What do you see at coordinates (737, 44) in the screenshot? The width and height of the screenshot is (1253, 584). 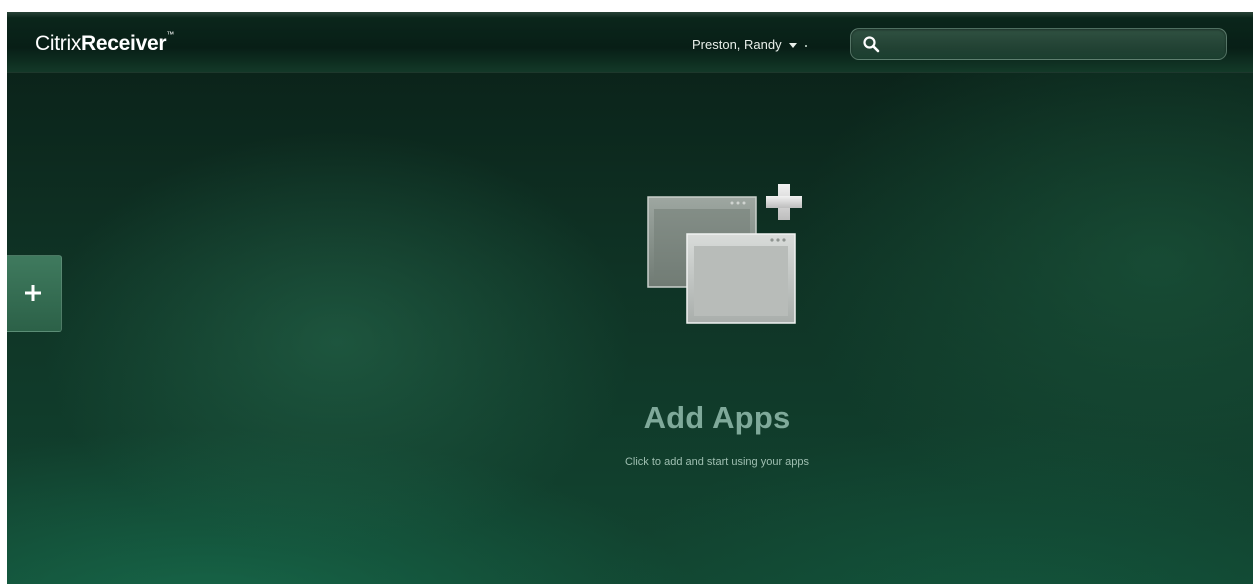 I see `user-name: Preston, Randy` at bounding box center [737, 44].